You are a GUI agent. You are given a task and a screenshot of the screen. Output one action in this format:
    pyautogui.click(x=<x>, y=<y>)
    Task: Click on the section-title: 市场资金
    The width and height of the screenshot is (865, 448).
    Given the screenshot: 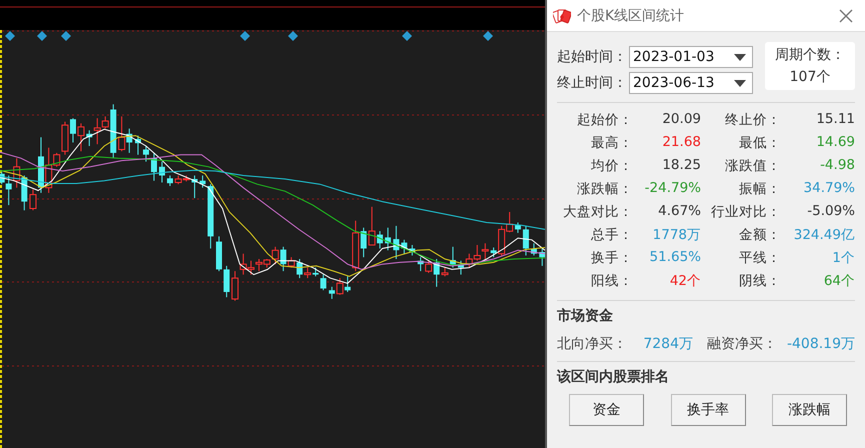 What is the action you would take?
    pyautogui.click(x=585, y=316)
    